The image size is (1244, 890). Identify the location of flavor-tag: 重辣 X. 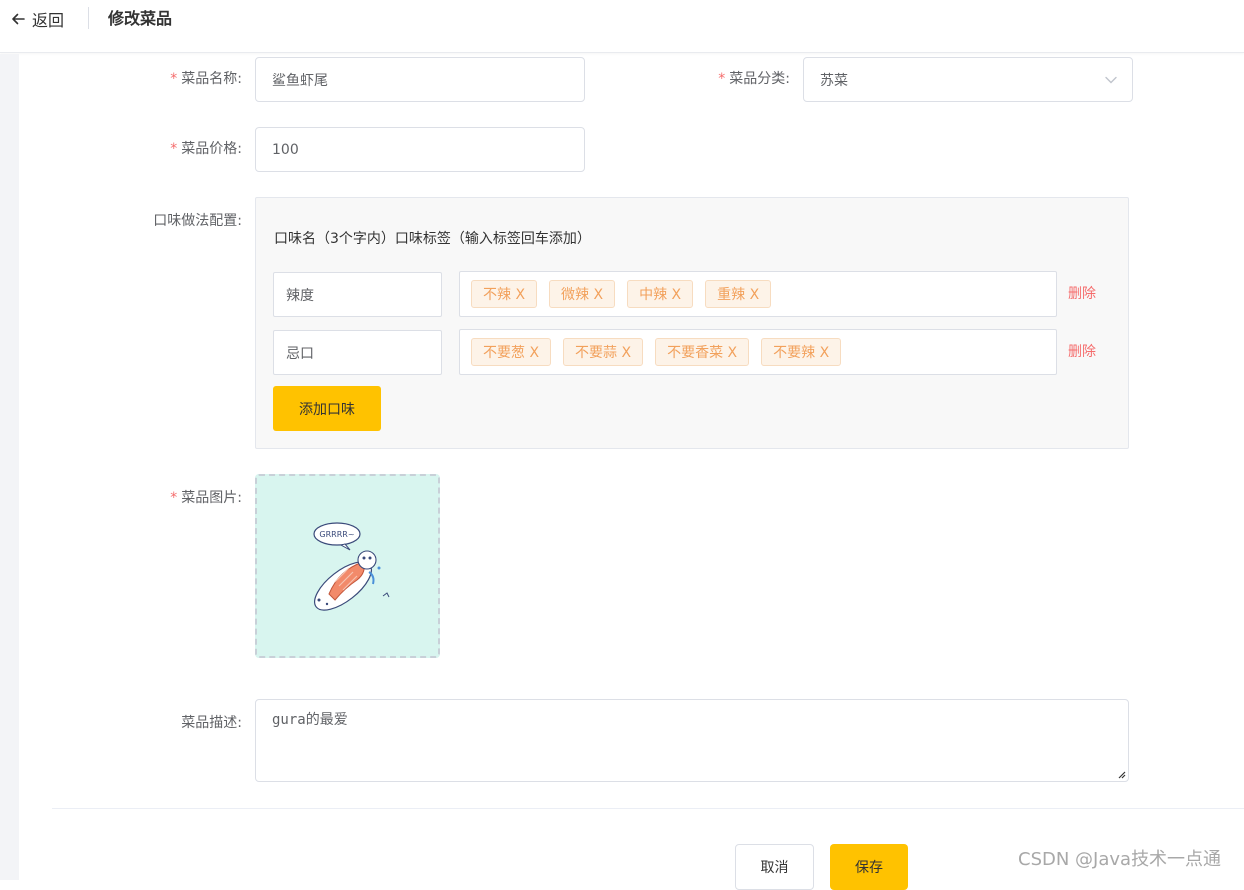
(738, 294).